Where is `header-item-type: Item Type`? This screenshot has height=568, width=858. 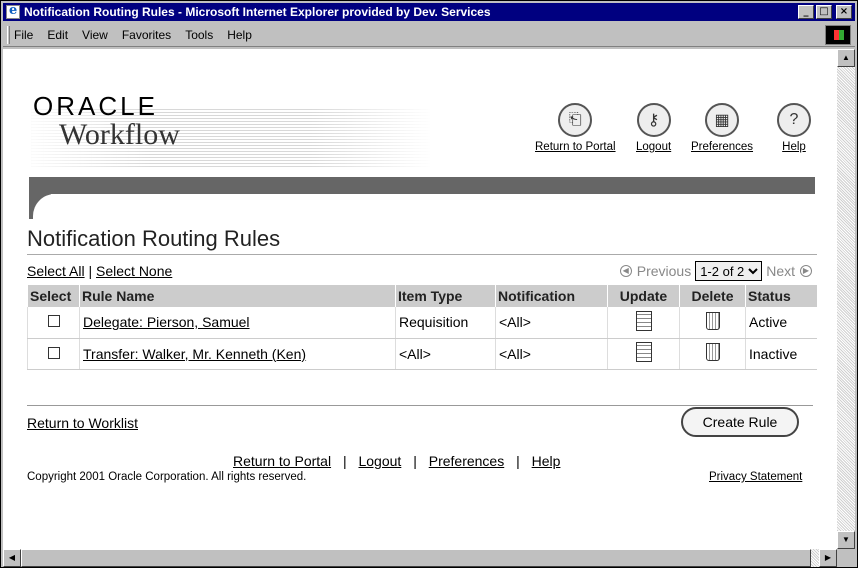
header-item-type: Item Type is located at coordinates (445, 296).